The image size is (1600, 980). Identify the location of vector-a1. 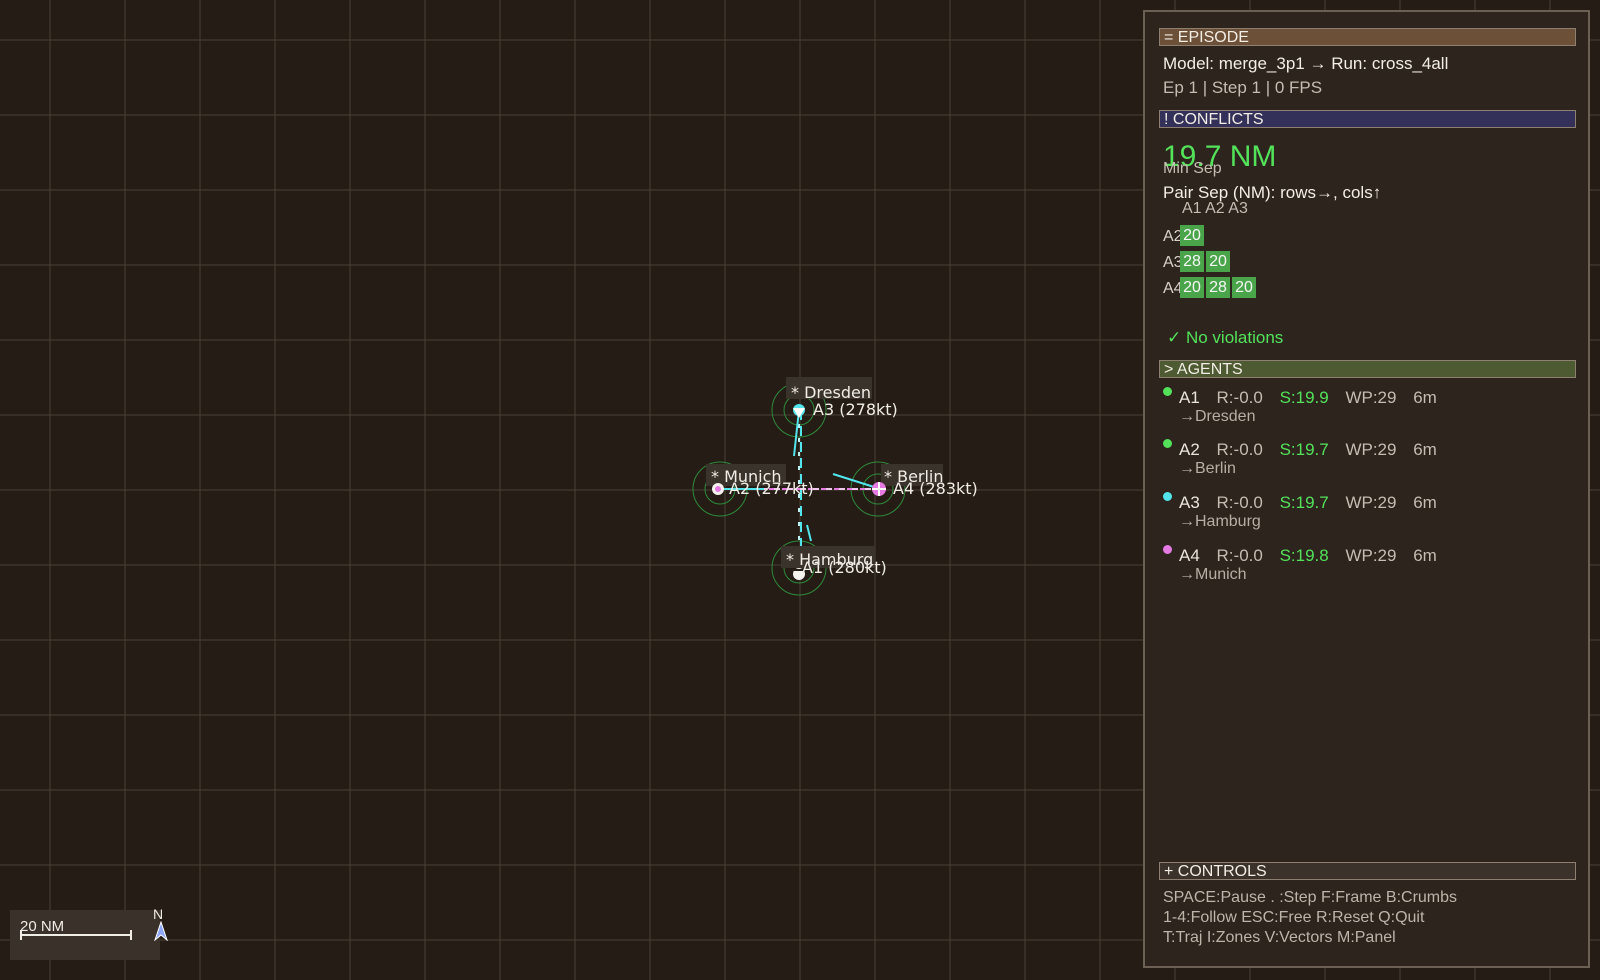
(809, 533).